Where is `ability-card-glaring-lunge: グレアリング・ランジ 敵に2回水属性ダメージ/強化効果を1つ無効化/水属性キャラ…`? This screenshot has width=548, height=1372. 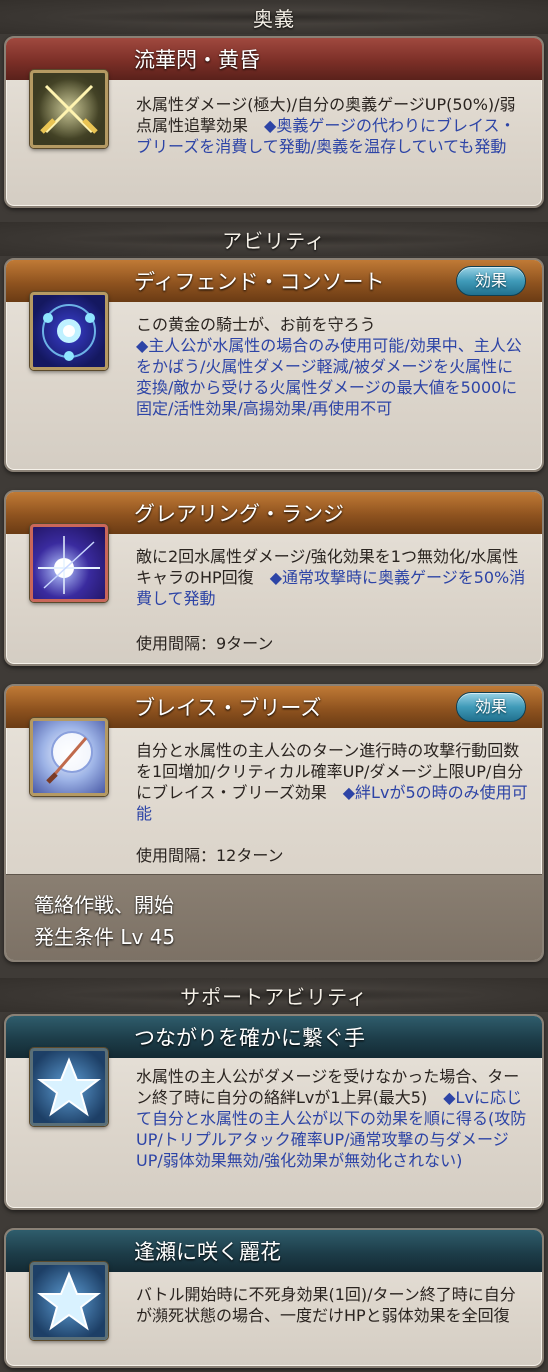
ability-card-glaring-lunge: グレアリング・ランジ 敵に2回水属性ダメージ/強化効果を1つ無効化/水属性キャラ… is located at coordinates (274, 578).